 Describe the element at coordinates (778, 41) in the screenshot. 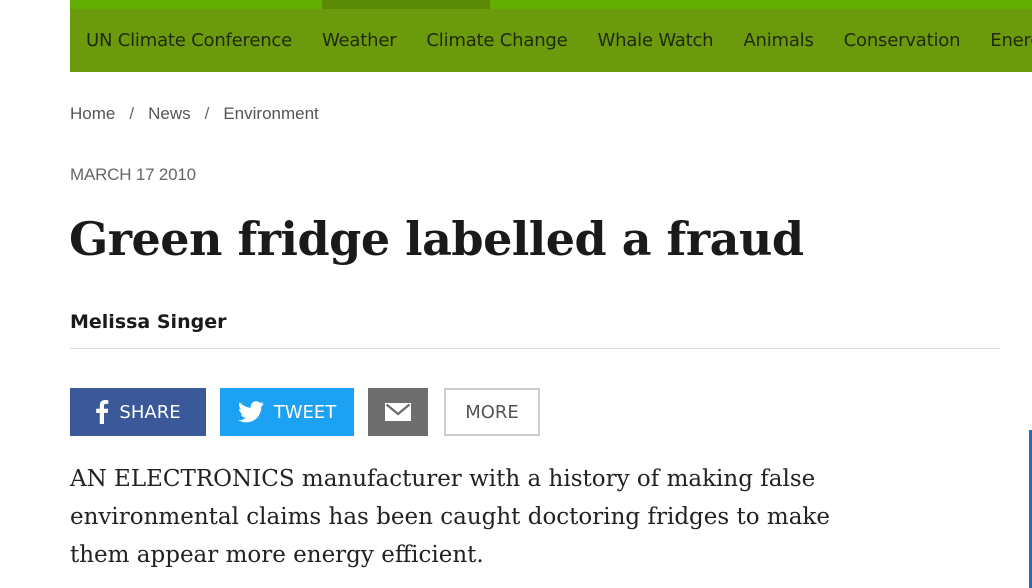

I see `nav-item-animals: Animals` at that location.